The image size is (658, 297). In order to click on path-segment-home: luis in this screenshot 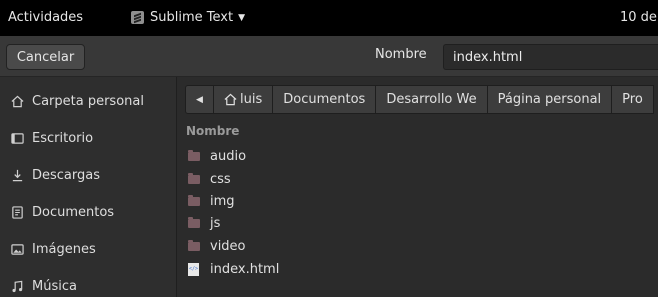, I will do `click(244, 99)`.